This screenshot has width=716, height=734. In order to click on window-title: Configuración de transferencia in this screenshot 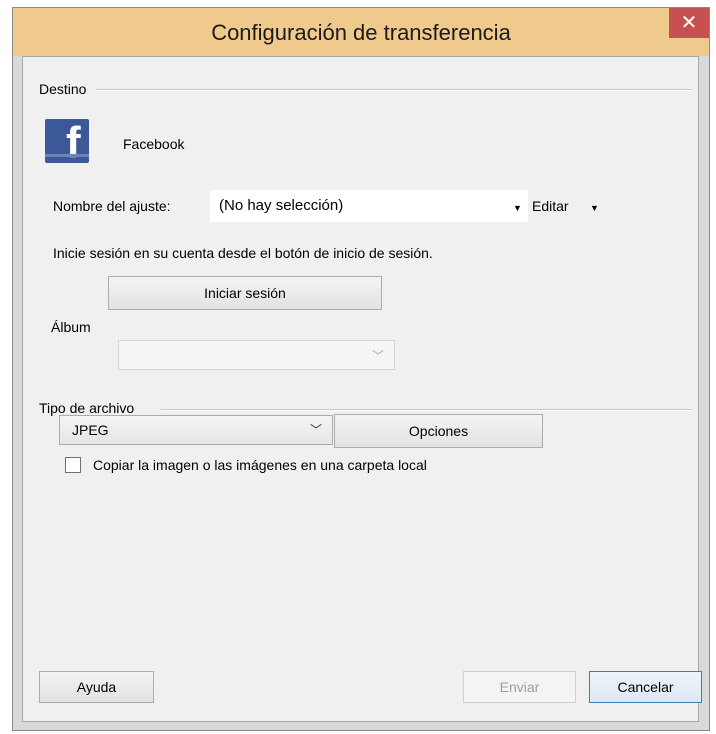, I will do `click(361, 32)`.